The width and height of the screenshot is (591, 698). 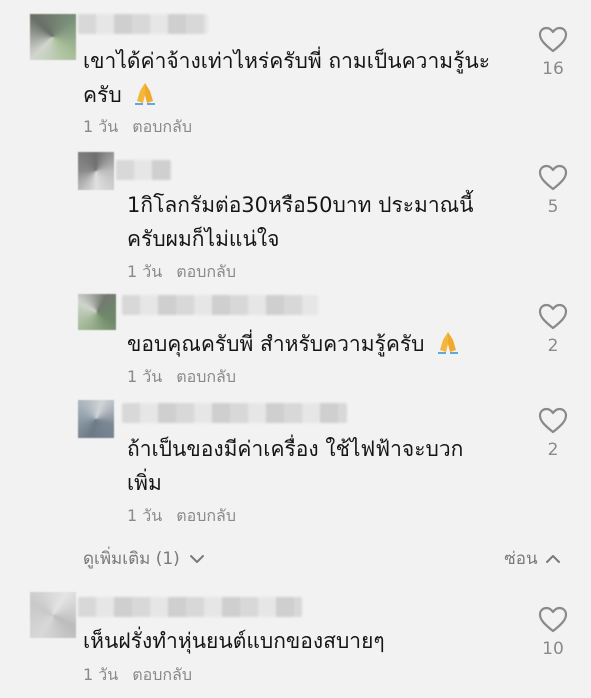 What do you see at coordinates (553, 207) in the screenshot?
I see `like-count: 5` at bounding box center [553, 207].